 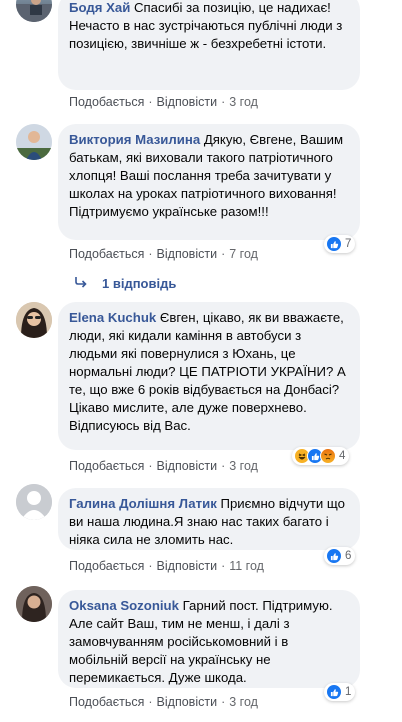 What do you see at coordinates (243, 254) in the screenshot?
I see `comment-timestamp: 7 год` at bounding box center [243, 254].